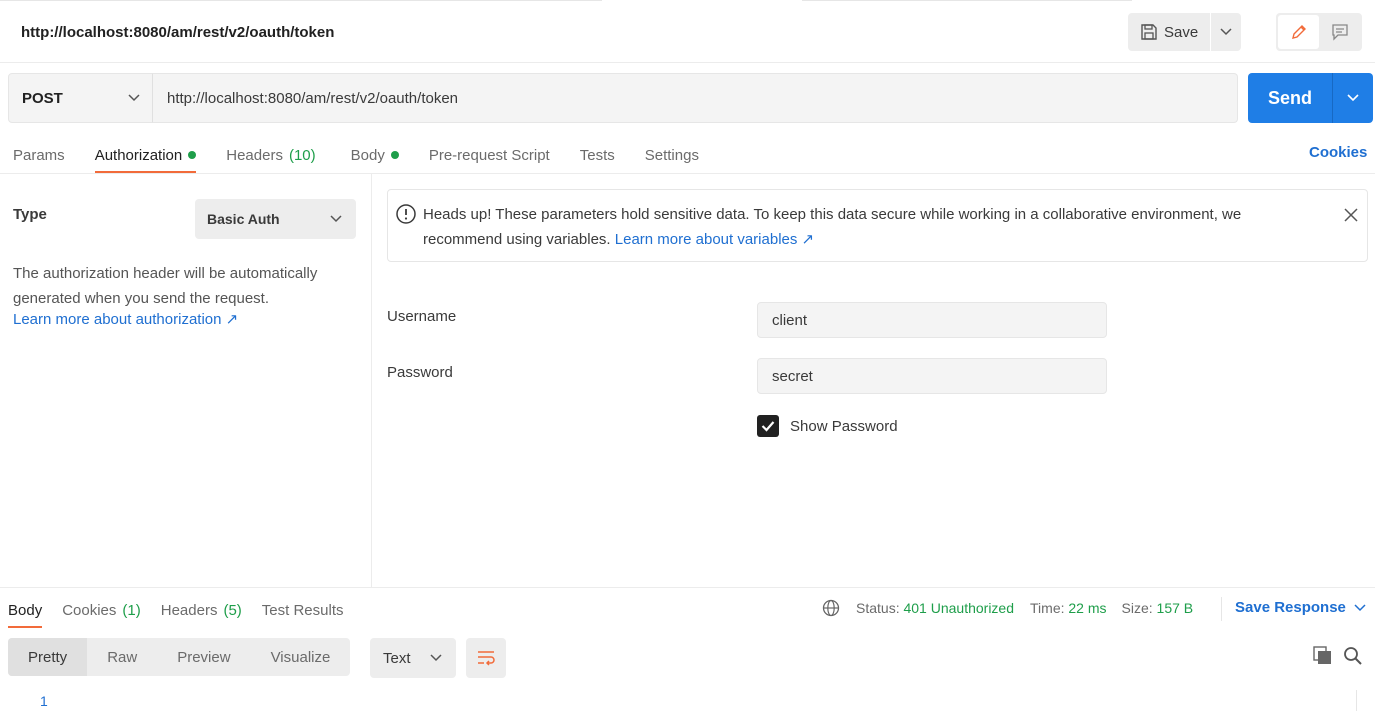 The width and height of the screenshot is (1375, 711). I want to click on tab-tests: Tests, so click(597, 155).